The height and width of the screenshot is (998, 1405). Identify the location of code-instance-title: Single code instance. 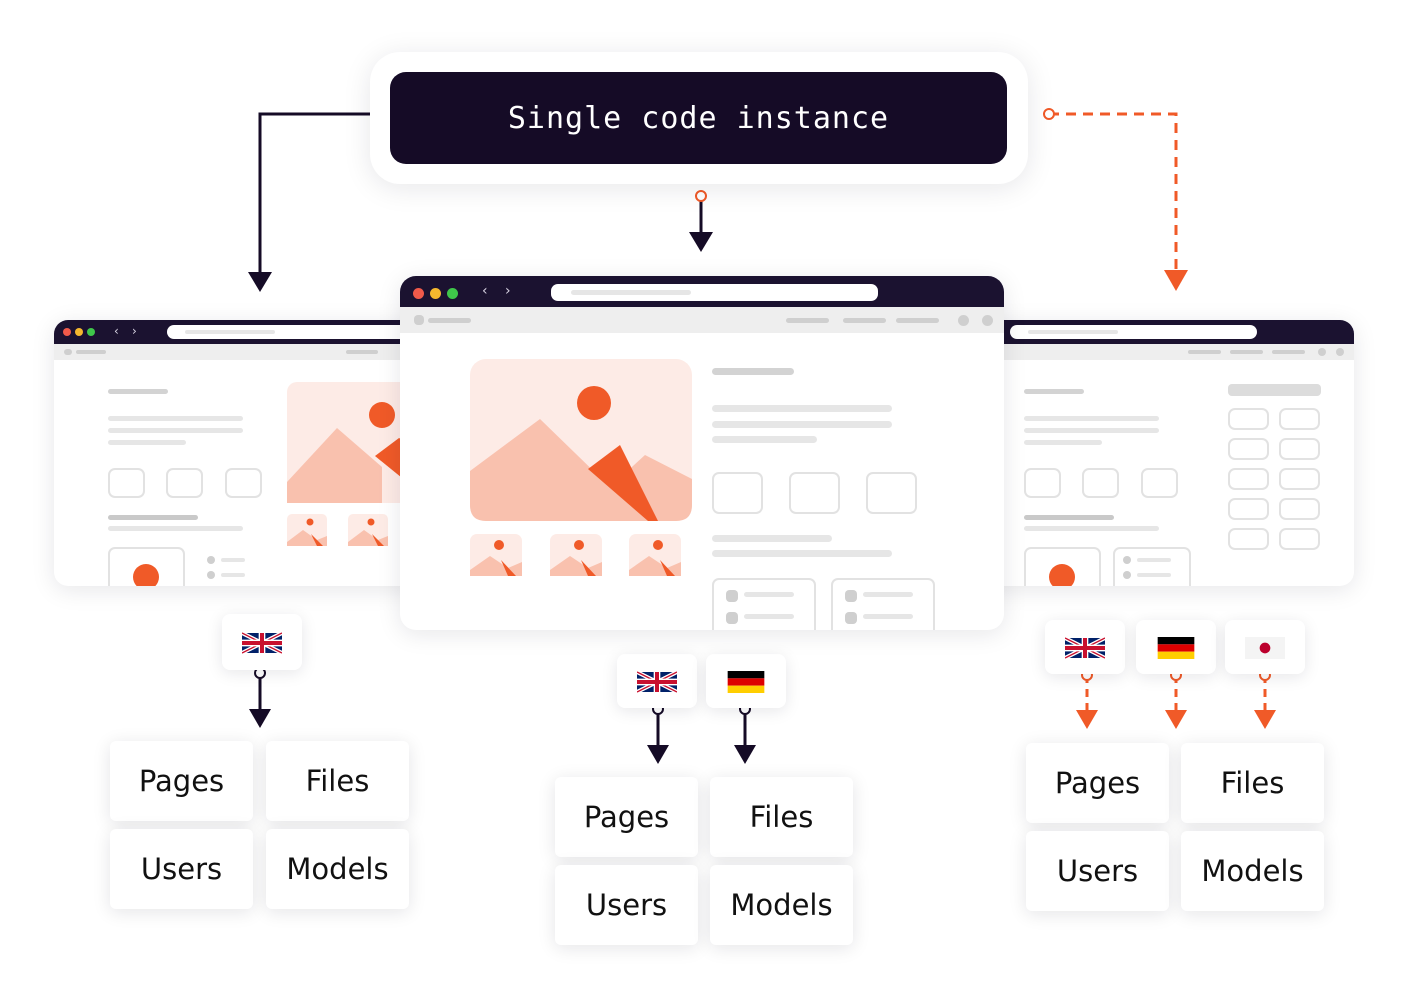
(698, 118).